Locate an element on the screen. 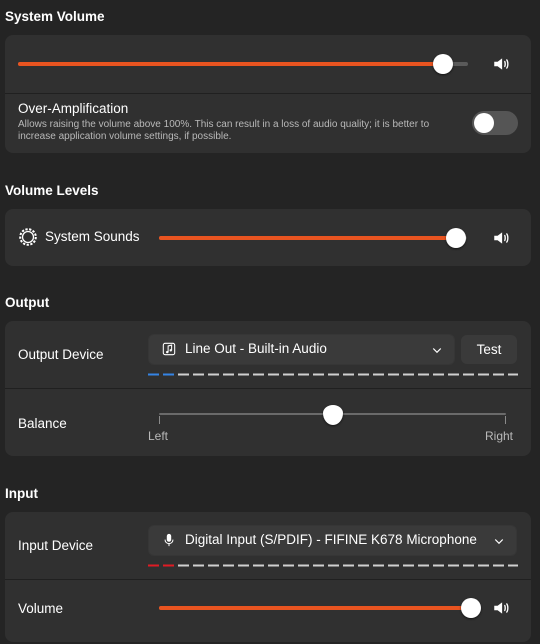 This screenshot has width=540, height=644. gear-icon is located at coordinates (28, 237).